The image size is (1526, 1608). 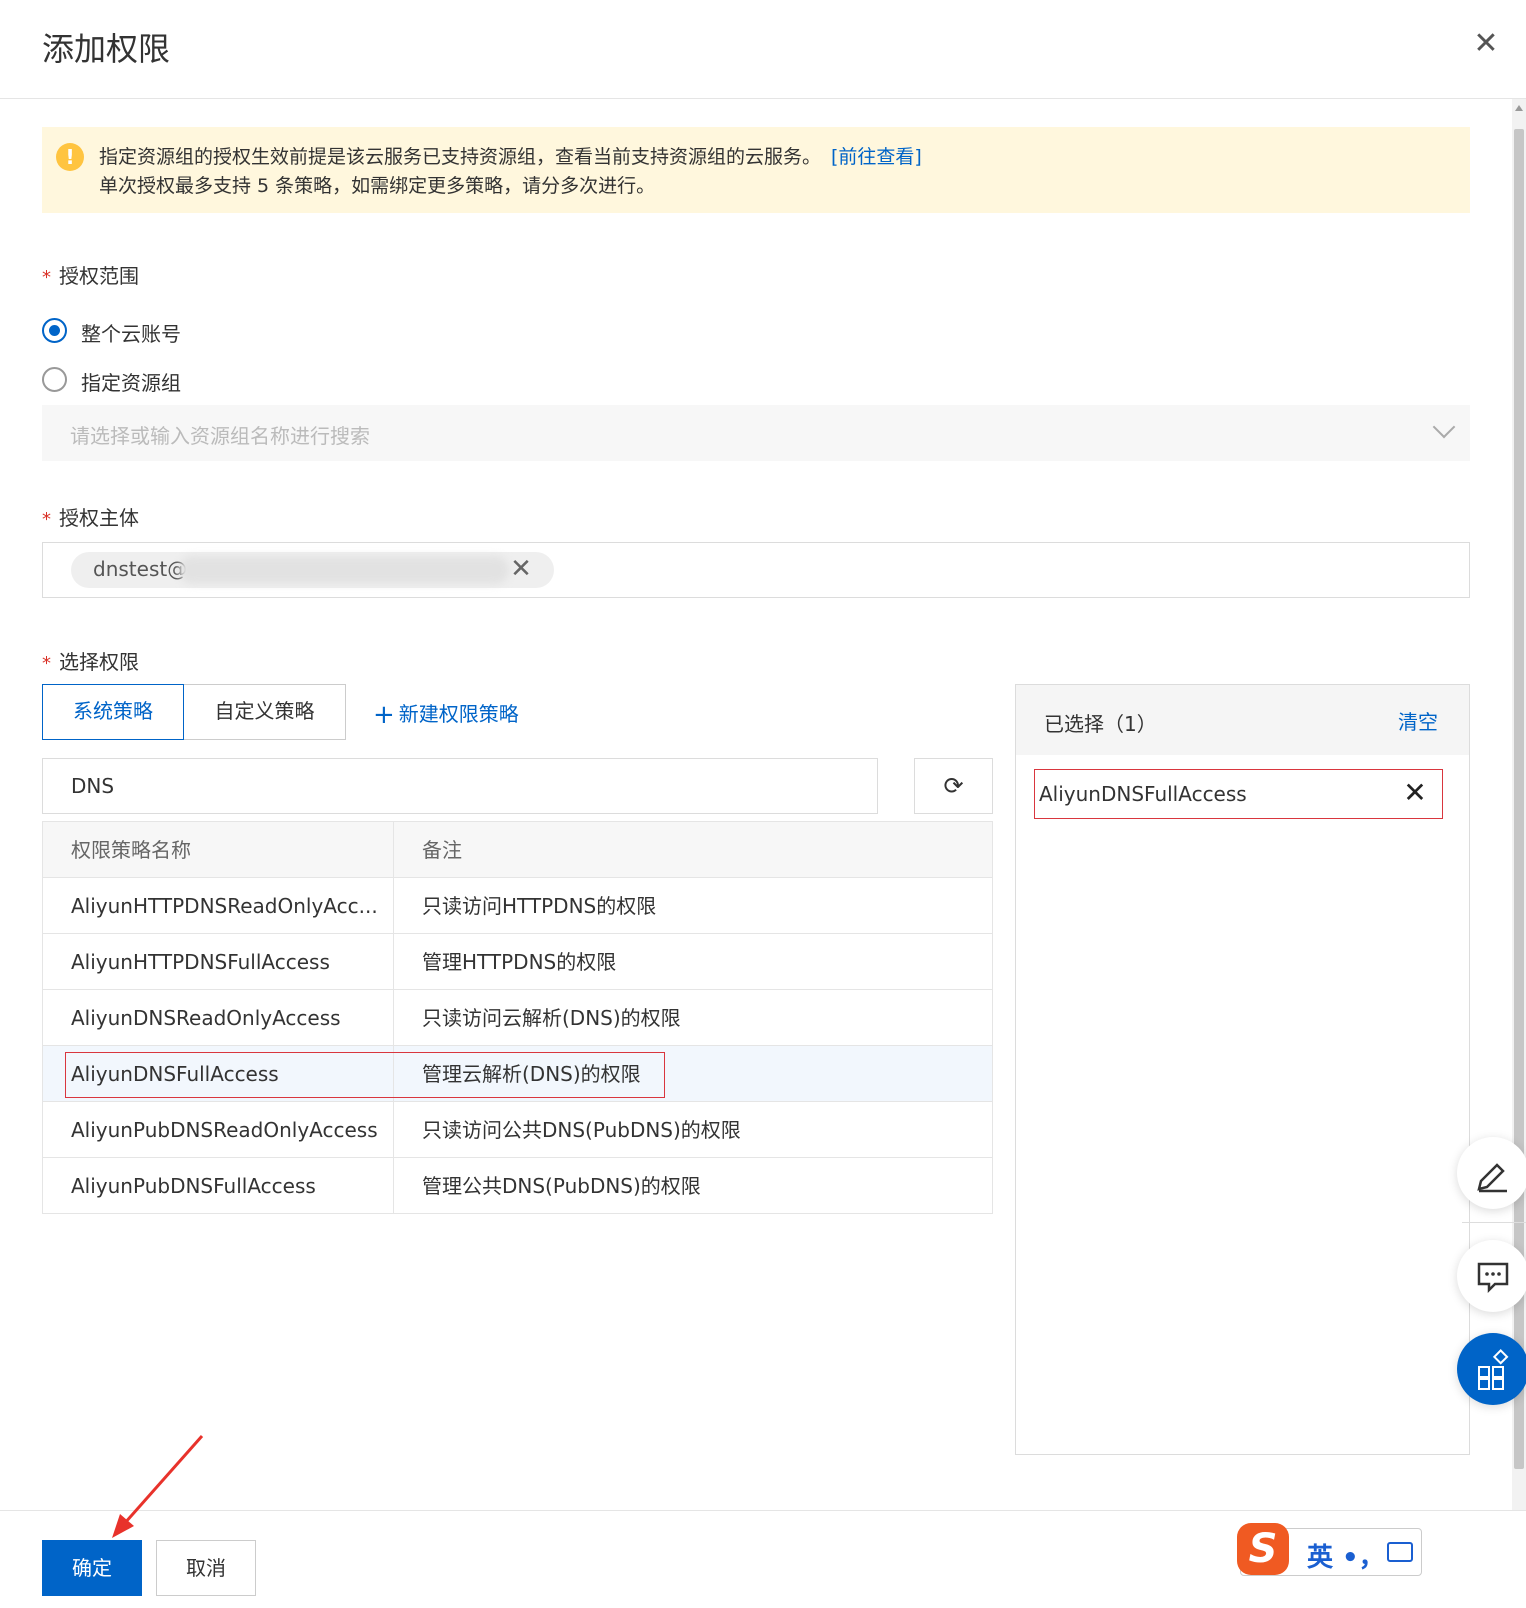 I want to click on policy-name: AliyunPubDNSReadOnlyAccess, so click(x=218, y=1130).